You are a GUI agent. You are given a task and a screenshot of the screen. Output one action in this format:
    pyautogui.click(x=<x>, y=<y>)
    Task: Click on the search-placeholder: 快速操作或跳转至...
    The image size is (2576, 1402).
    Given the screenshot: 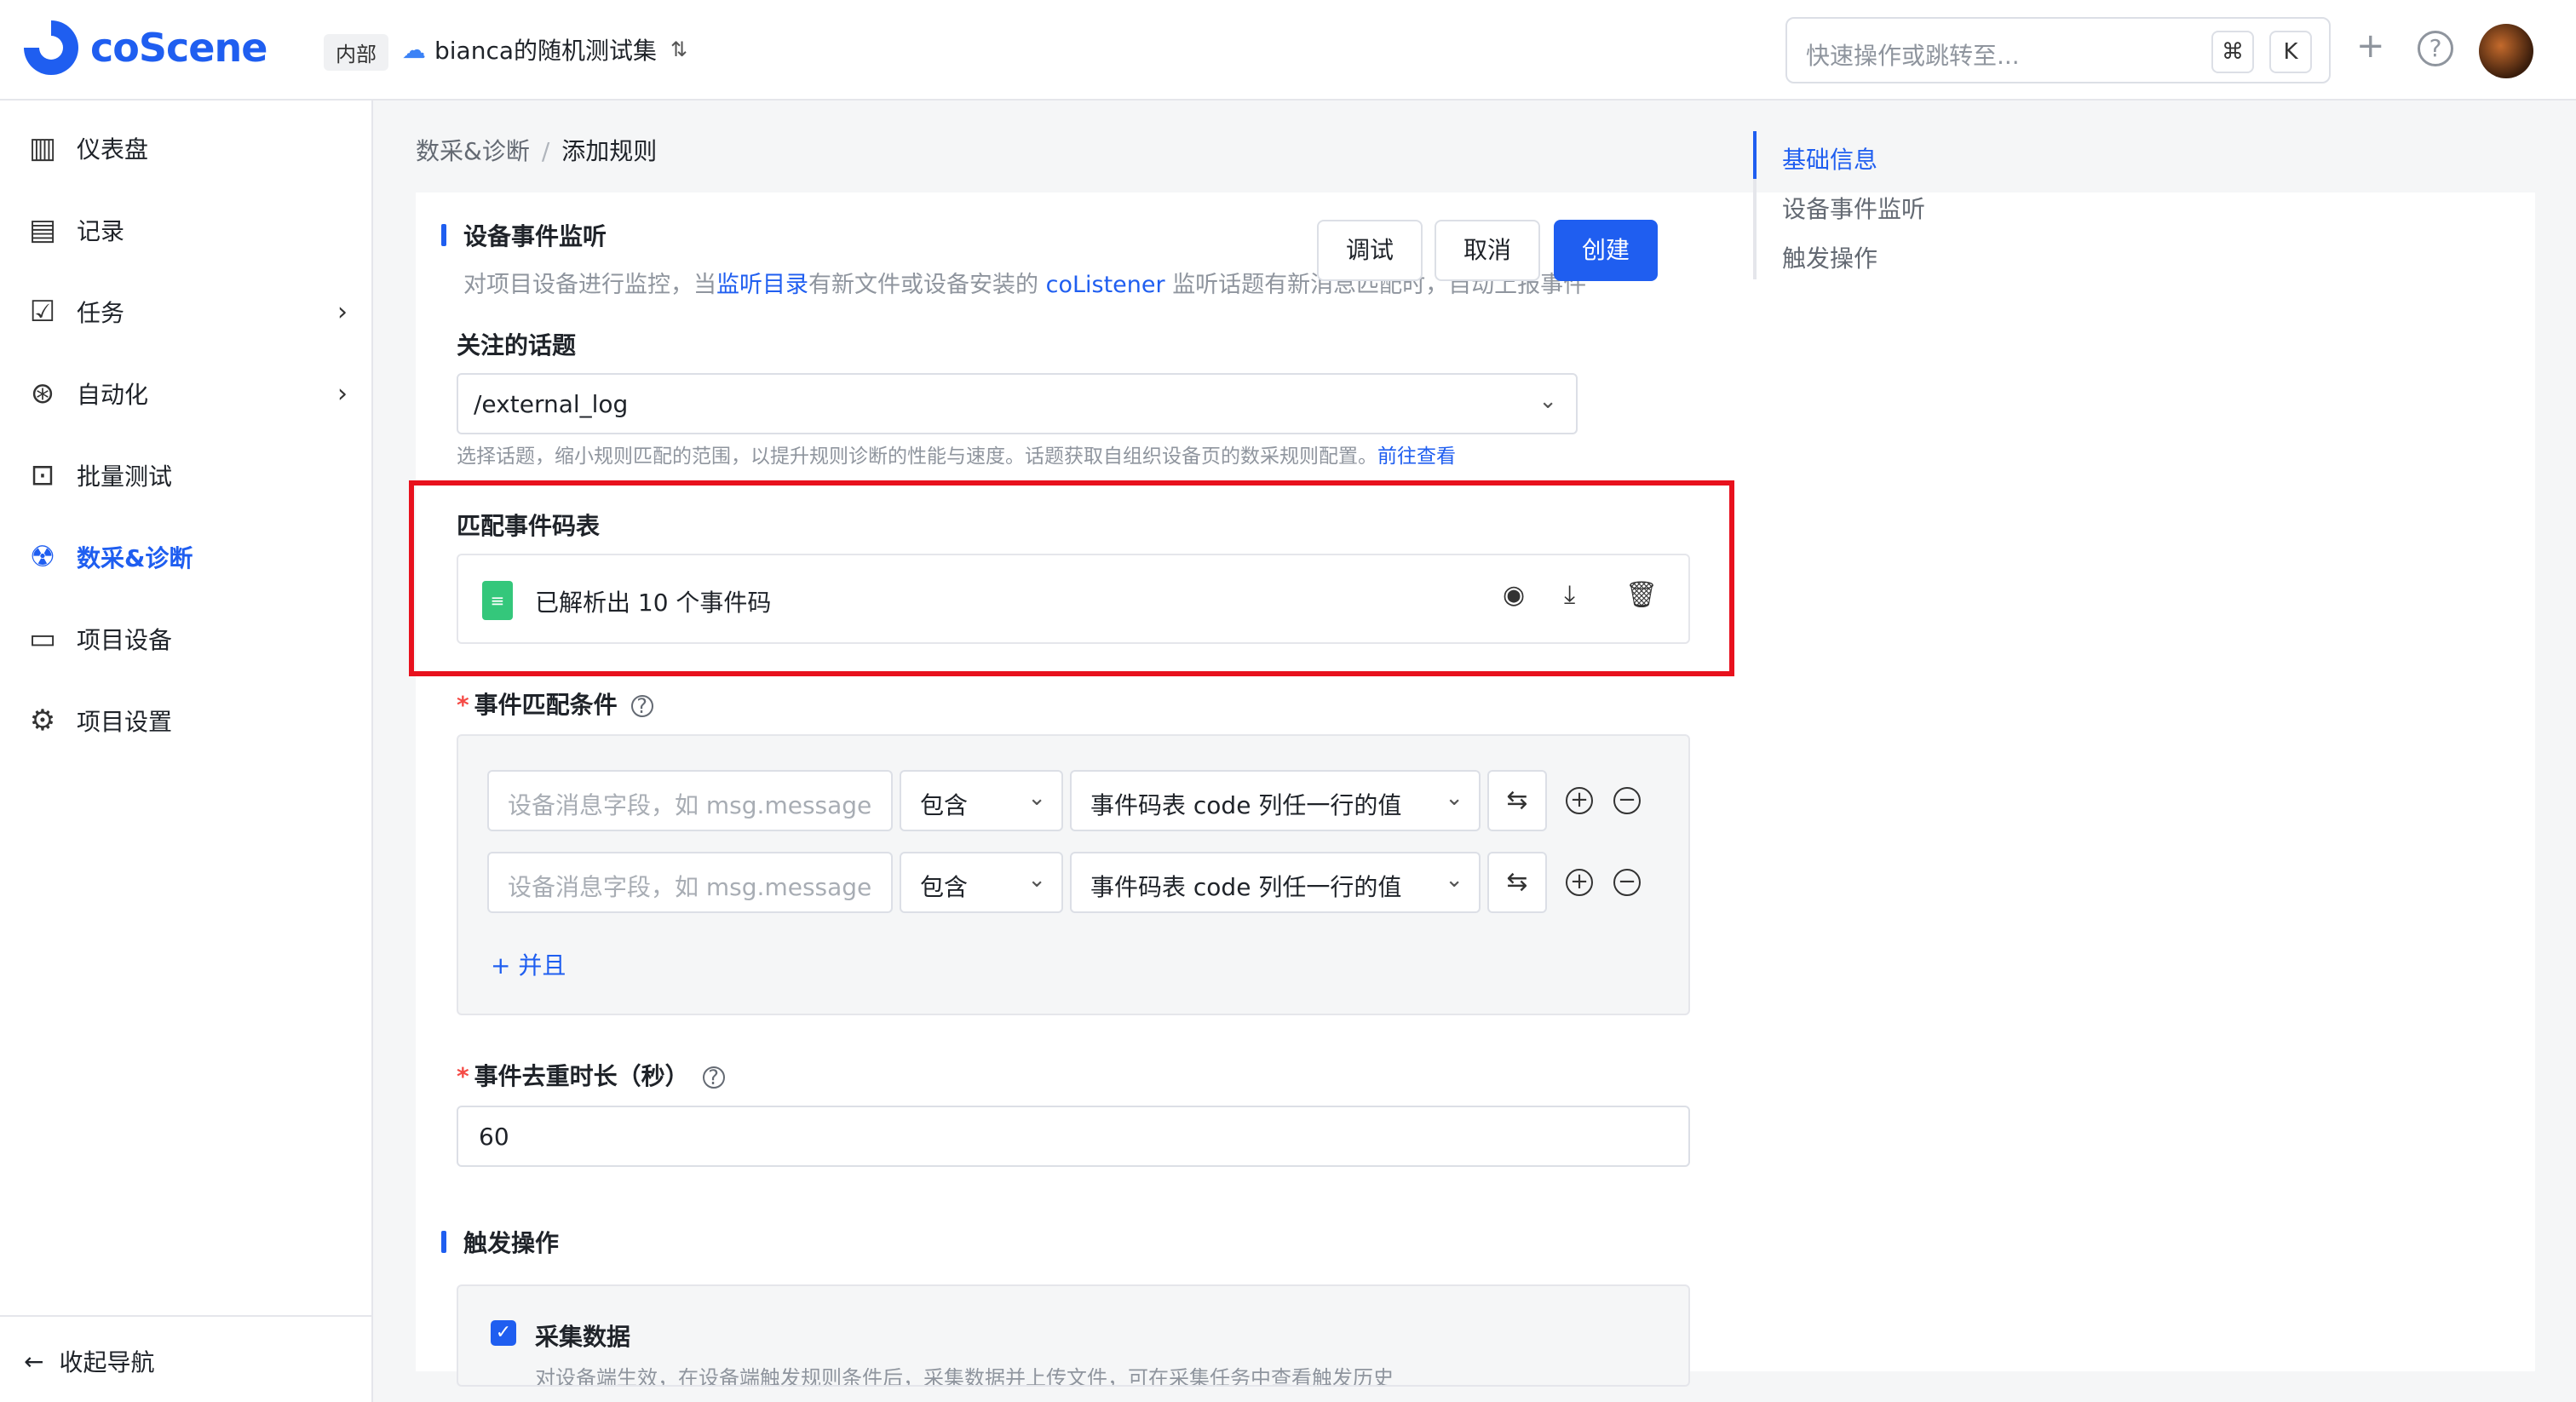 What is the action you would take?
    pyautogui.click(x=1913, y=56)
    